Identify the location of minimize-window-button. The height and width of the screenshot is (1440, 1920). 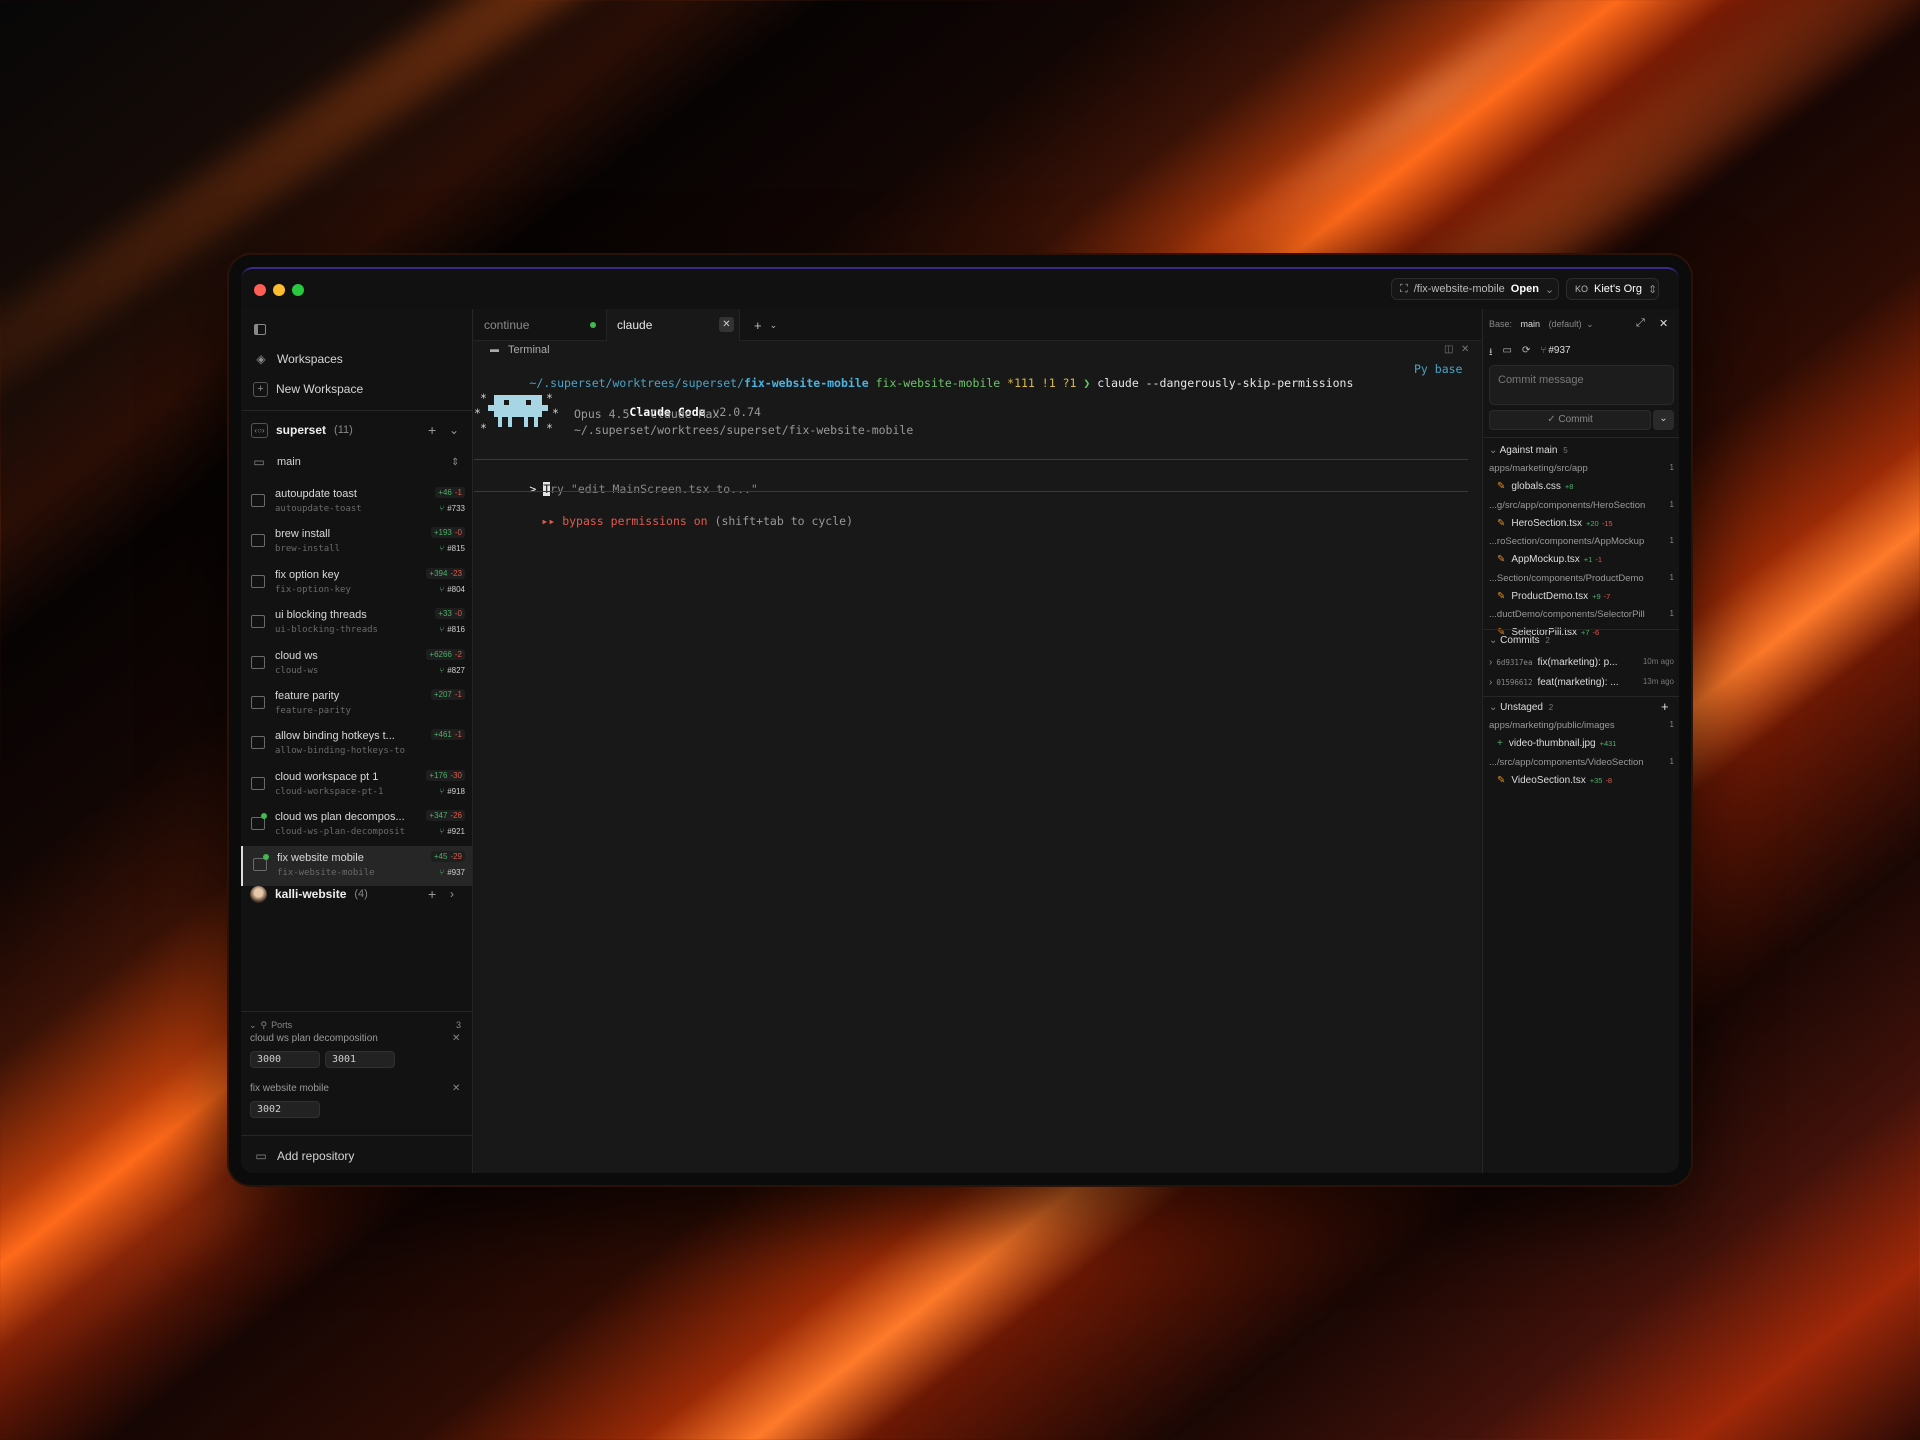
(279, 290).